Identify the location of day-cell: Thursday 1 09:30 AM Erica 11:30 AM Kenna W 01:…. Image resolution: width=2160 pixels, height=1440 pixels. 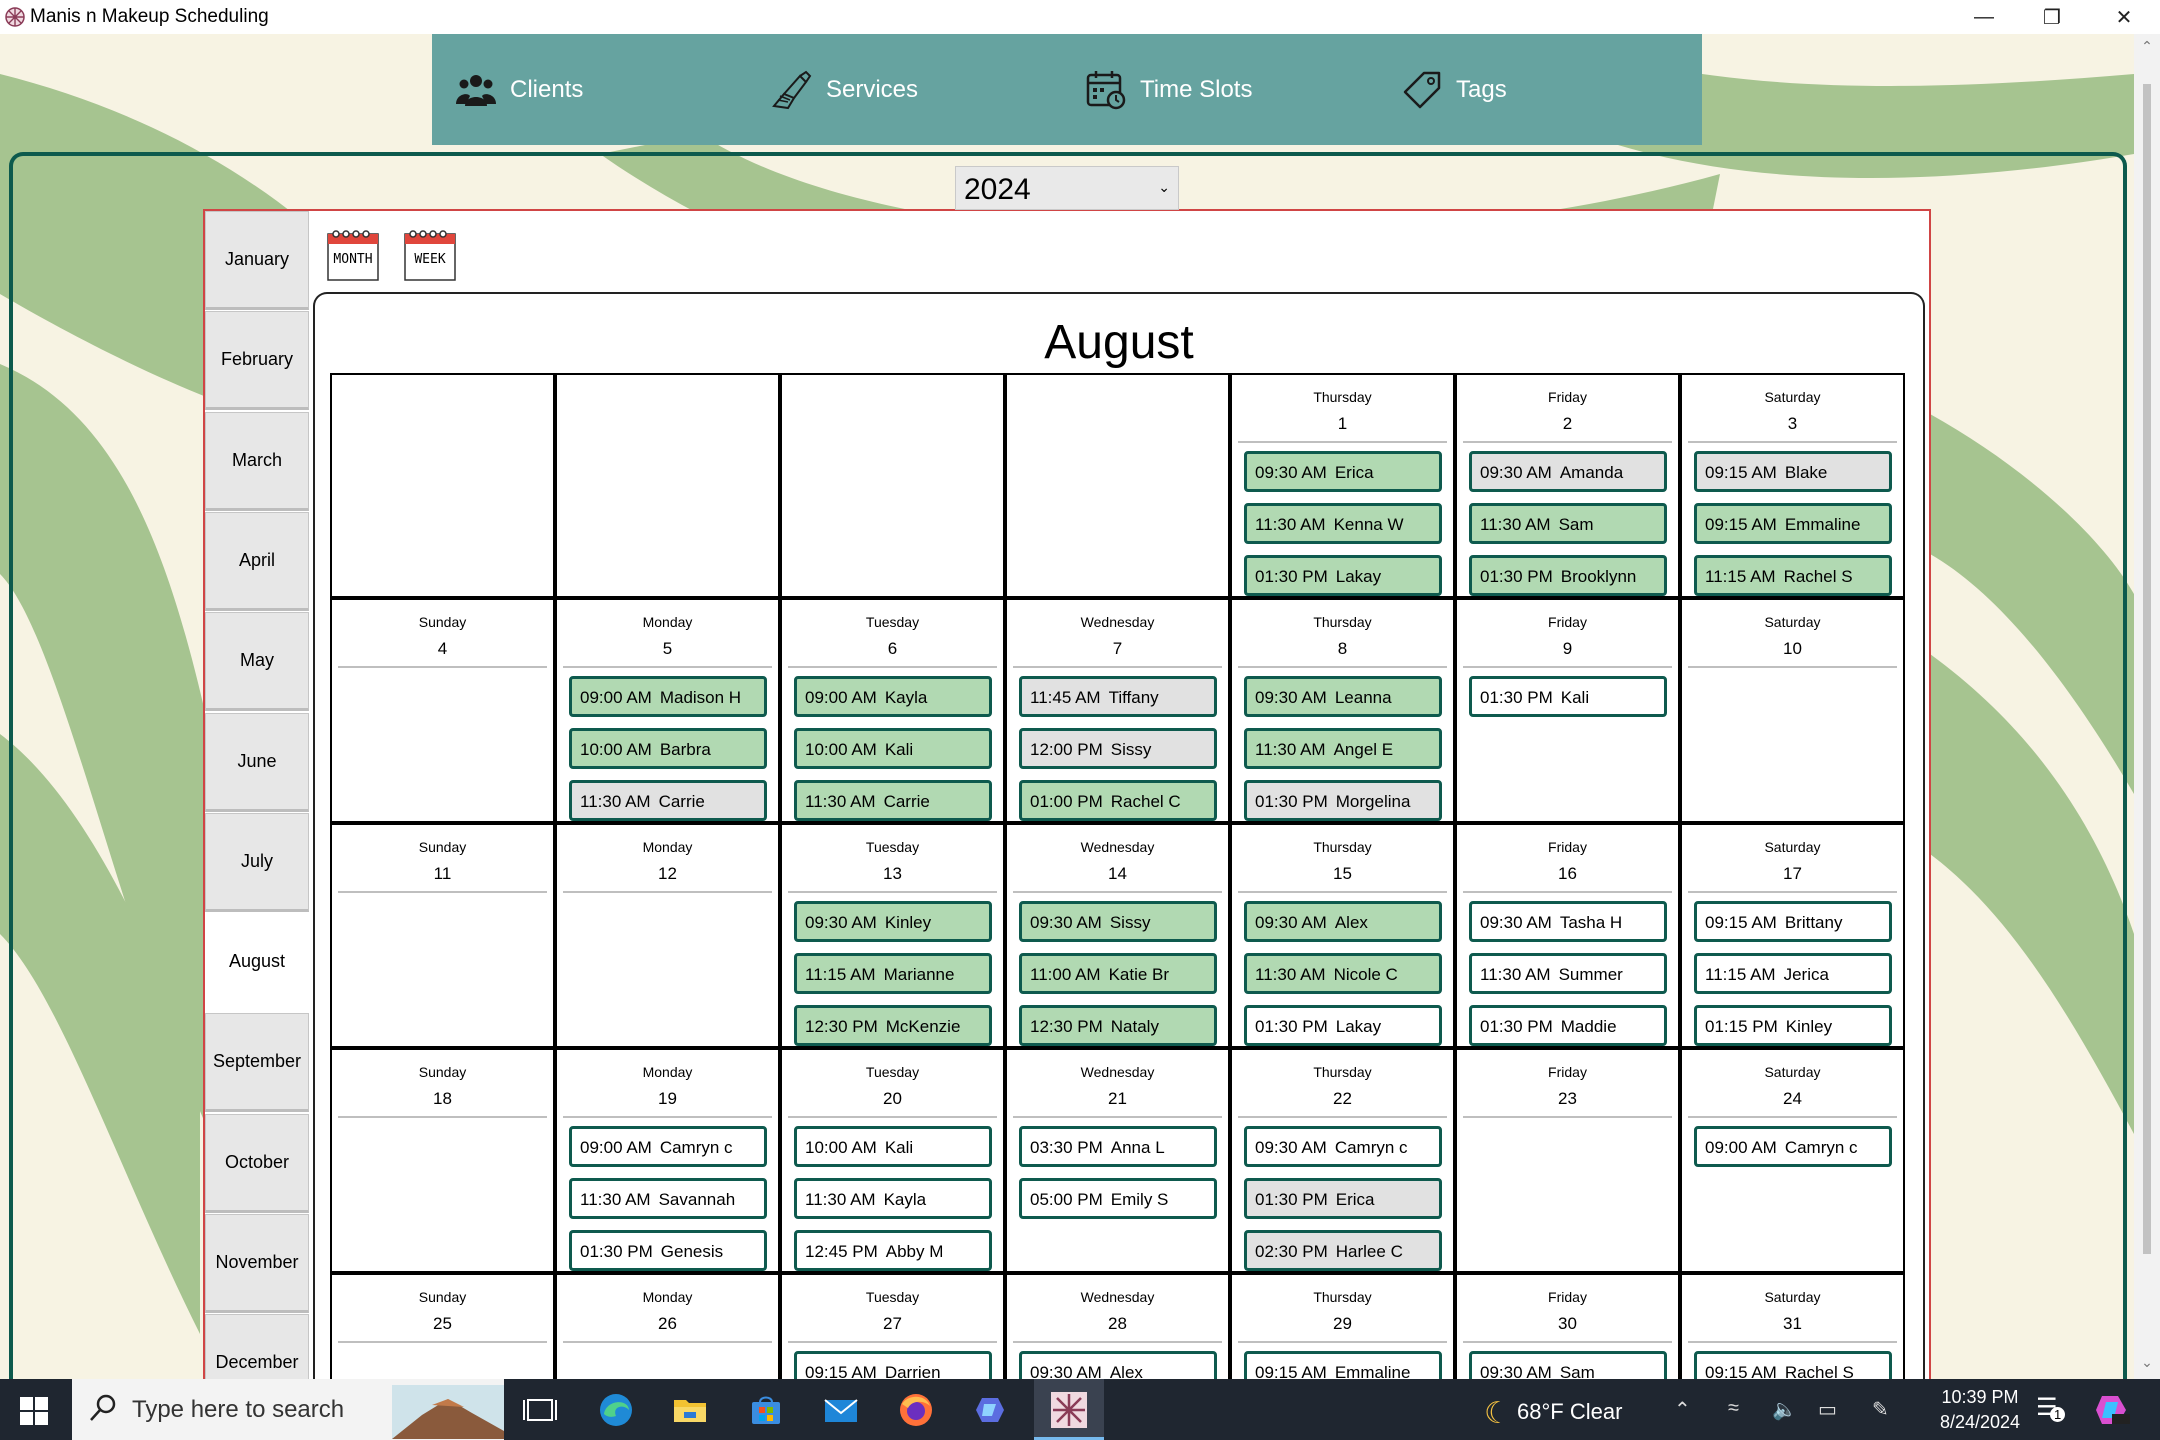
(1342, 485).